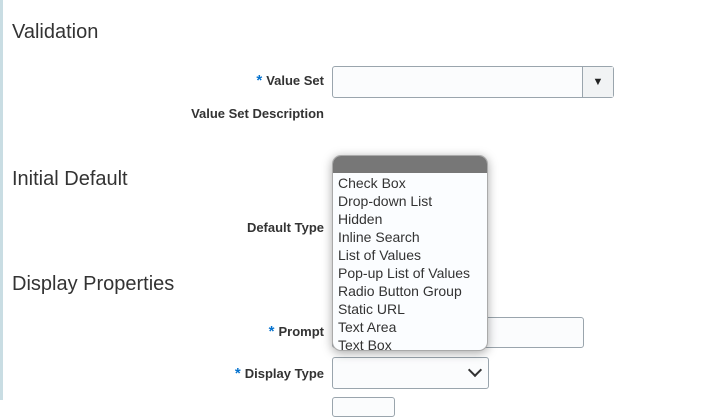 Image resolution: width=717 pixels, height=417 pixels. Describe the element at coordinates (1, 200) in the screenshot. I see `left-border` at that location.